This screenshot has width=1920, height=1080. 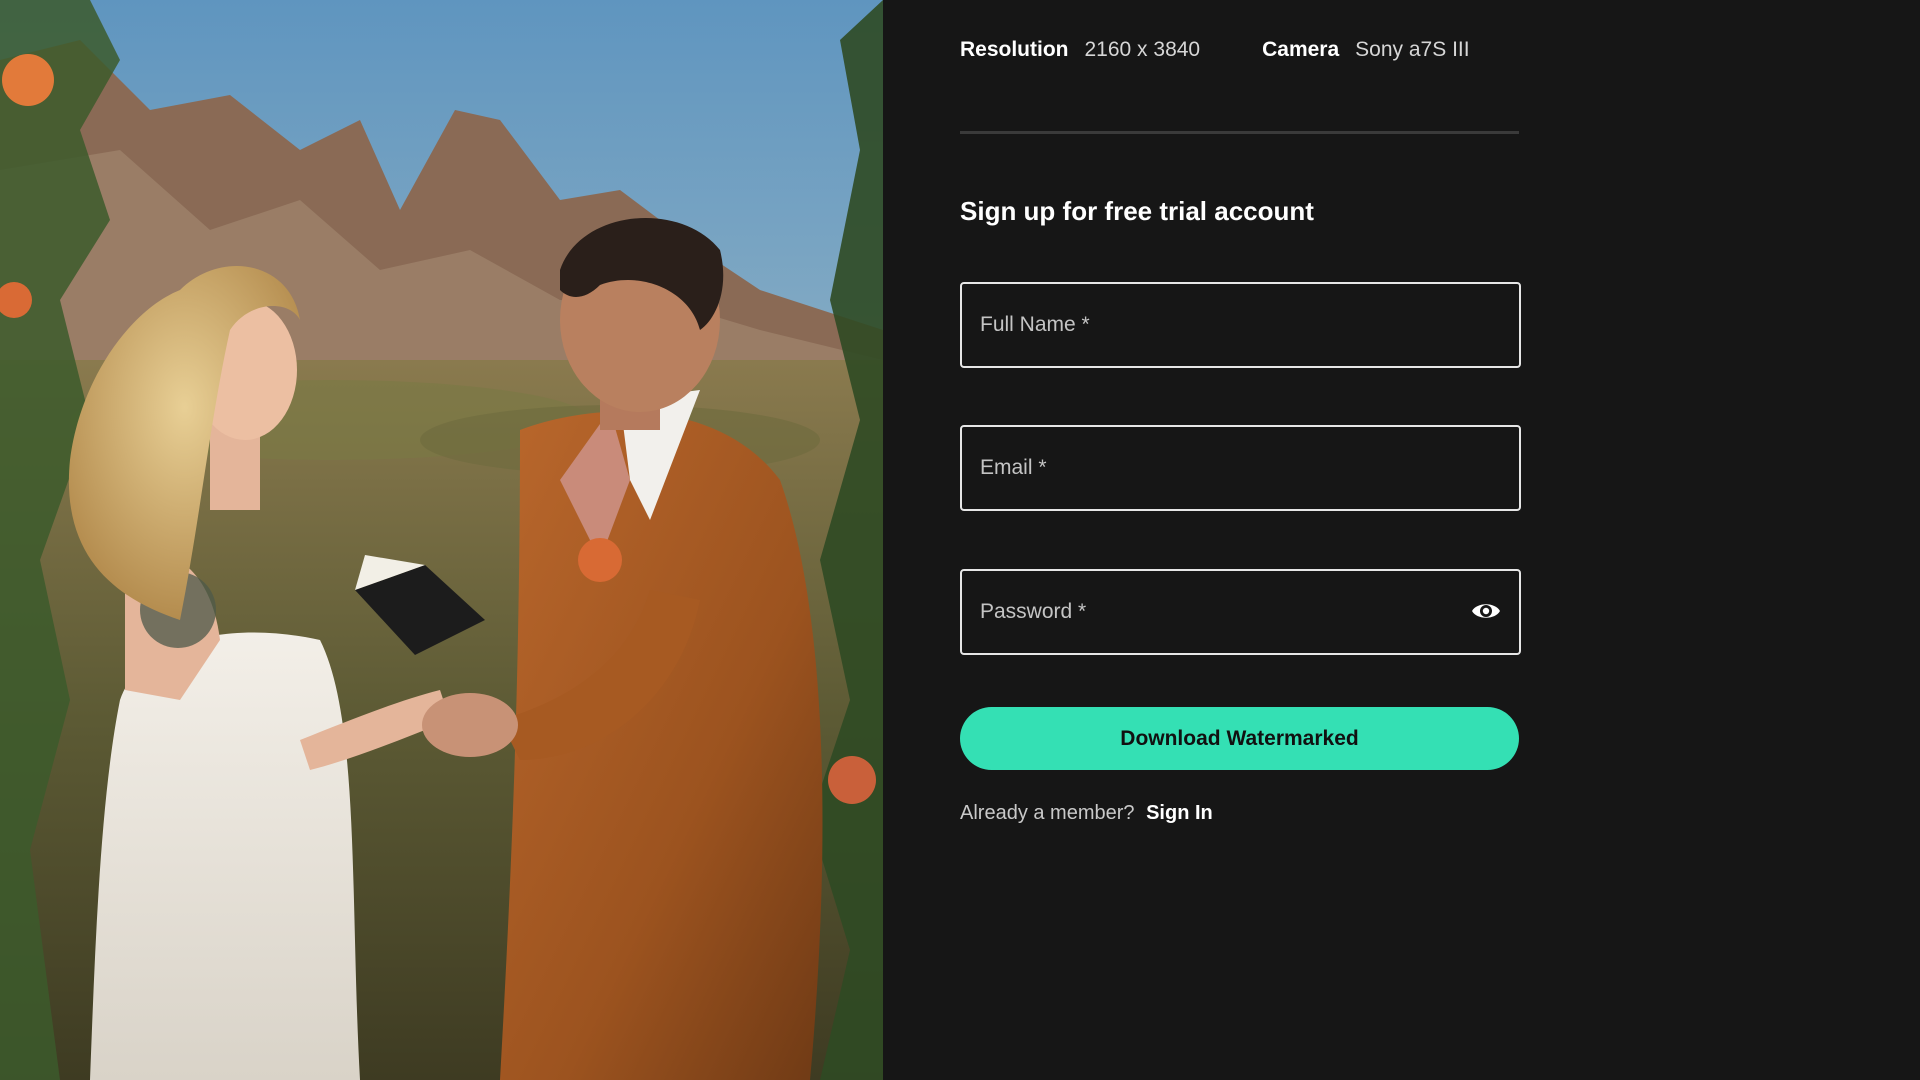 What do you see at coordinates (1179, 813) in the screenshot?
I see `signin-link: Sign In` at bounding box center [1179, 813].